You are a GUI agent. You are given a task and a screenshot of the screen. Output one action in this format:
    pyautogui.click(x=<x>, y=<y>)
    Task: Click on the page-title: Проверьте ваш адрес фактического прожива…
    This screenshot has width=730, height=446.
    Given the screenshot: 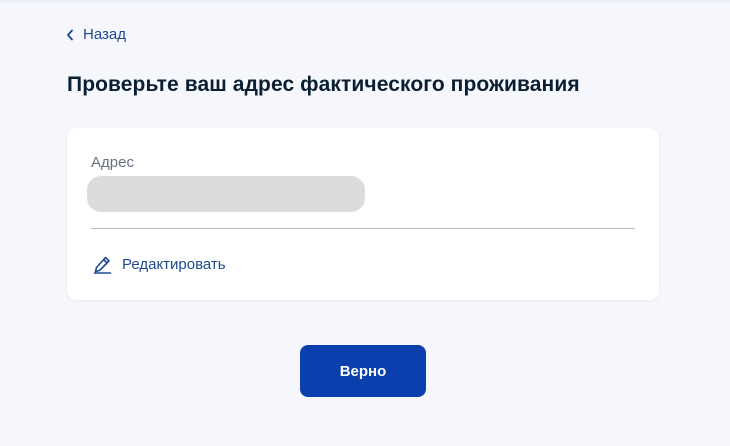 What is the action you would take?
    pyautogui.click(x=323, y=84)
    